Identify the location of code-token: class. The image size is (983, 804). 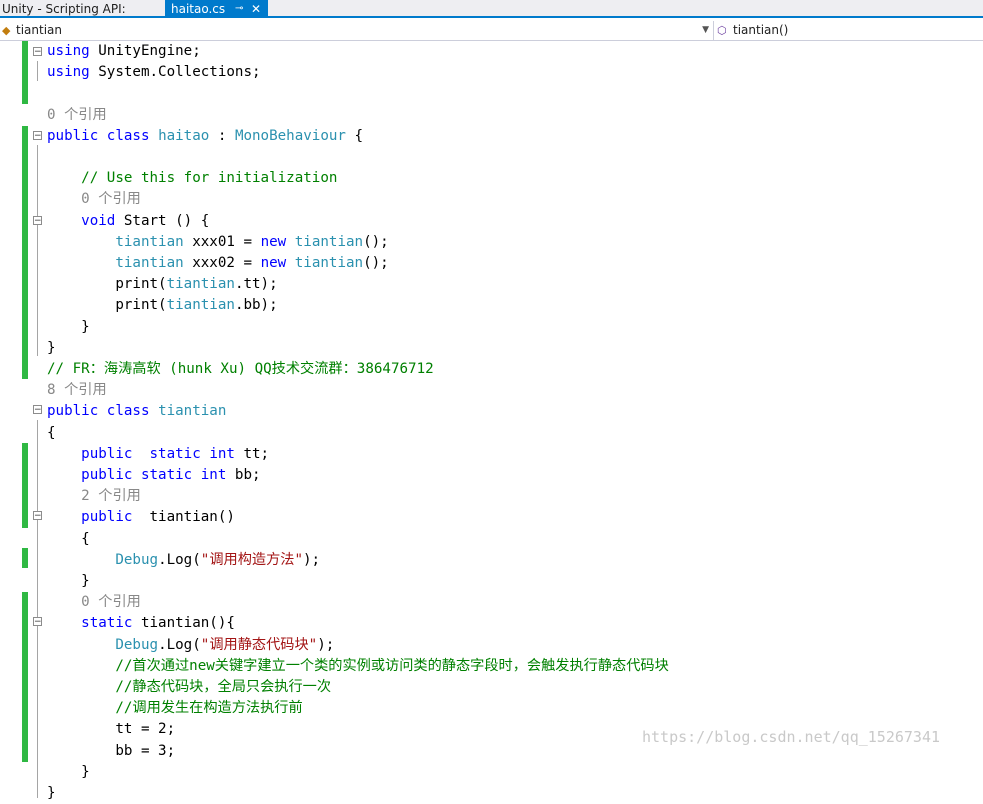
(128, 135).